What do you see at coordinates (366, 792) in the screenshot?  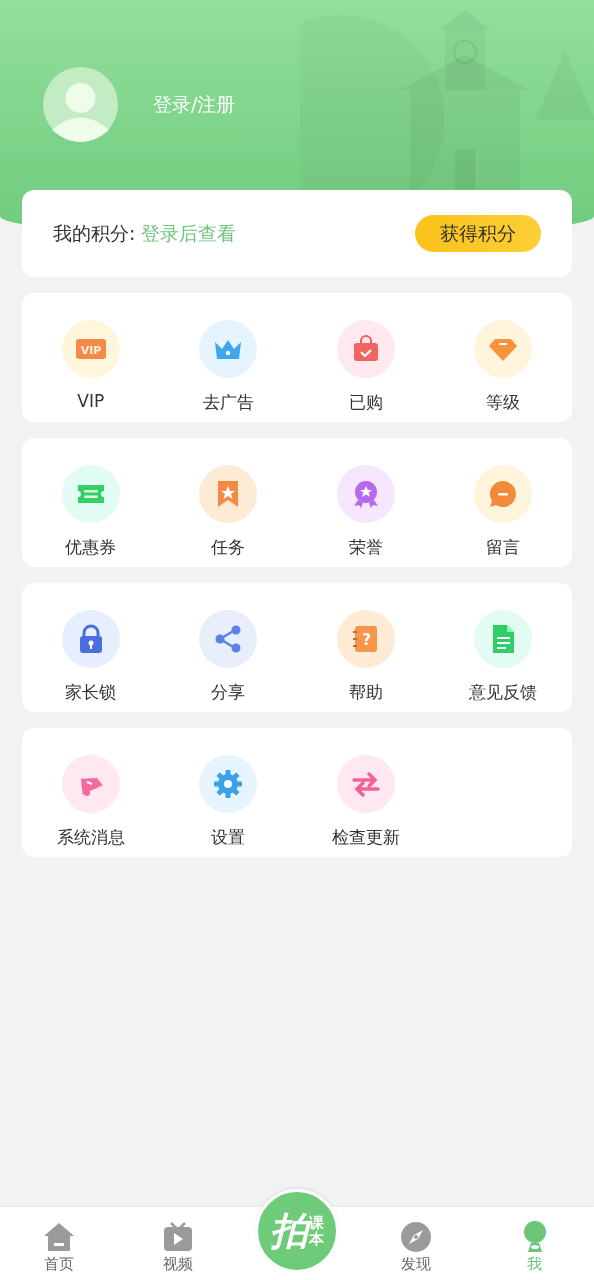 I see `menu-item: 检查更新` at bounding box center [366, 792].